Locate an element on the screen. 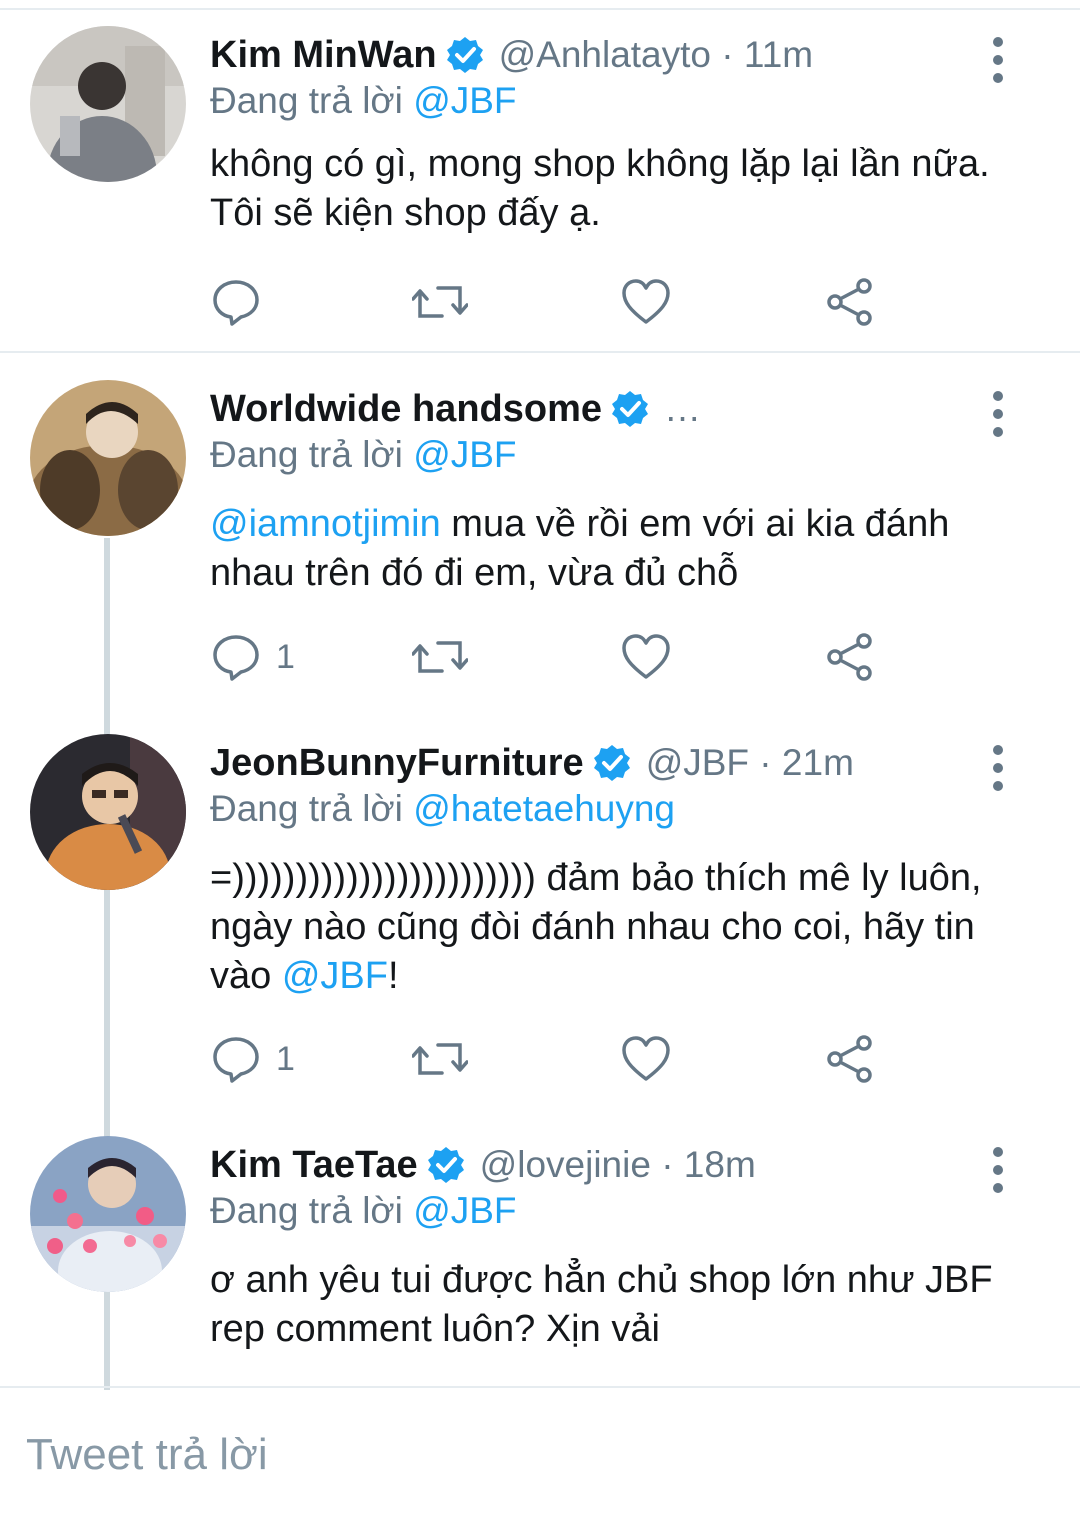  tweet-header: JeonBunnyFurniture @JBF · 21m is located at coordinates (532, 763).